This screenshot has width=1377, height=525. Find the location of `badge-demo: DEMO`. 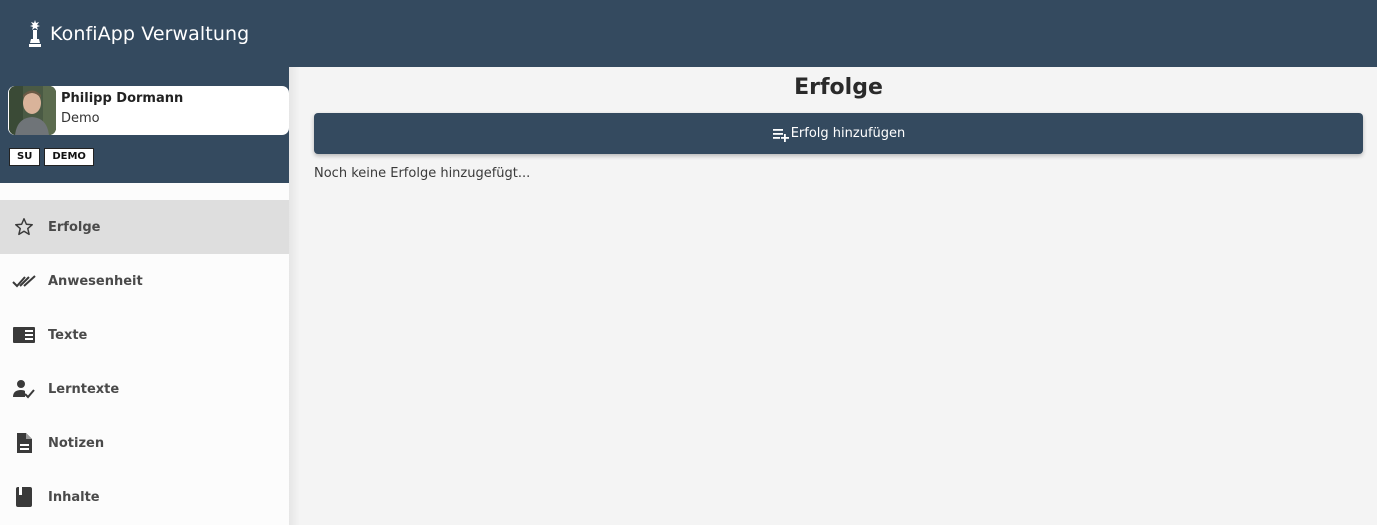

badge-demo: DEMO is located at coordinates (69, 157).